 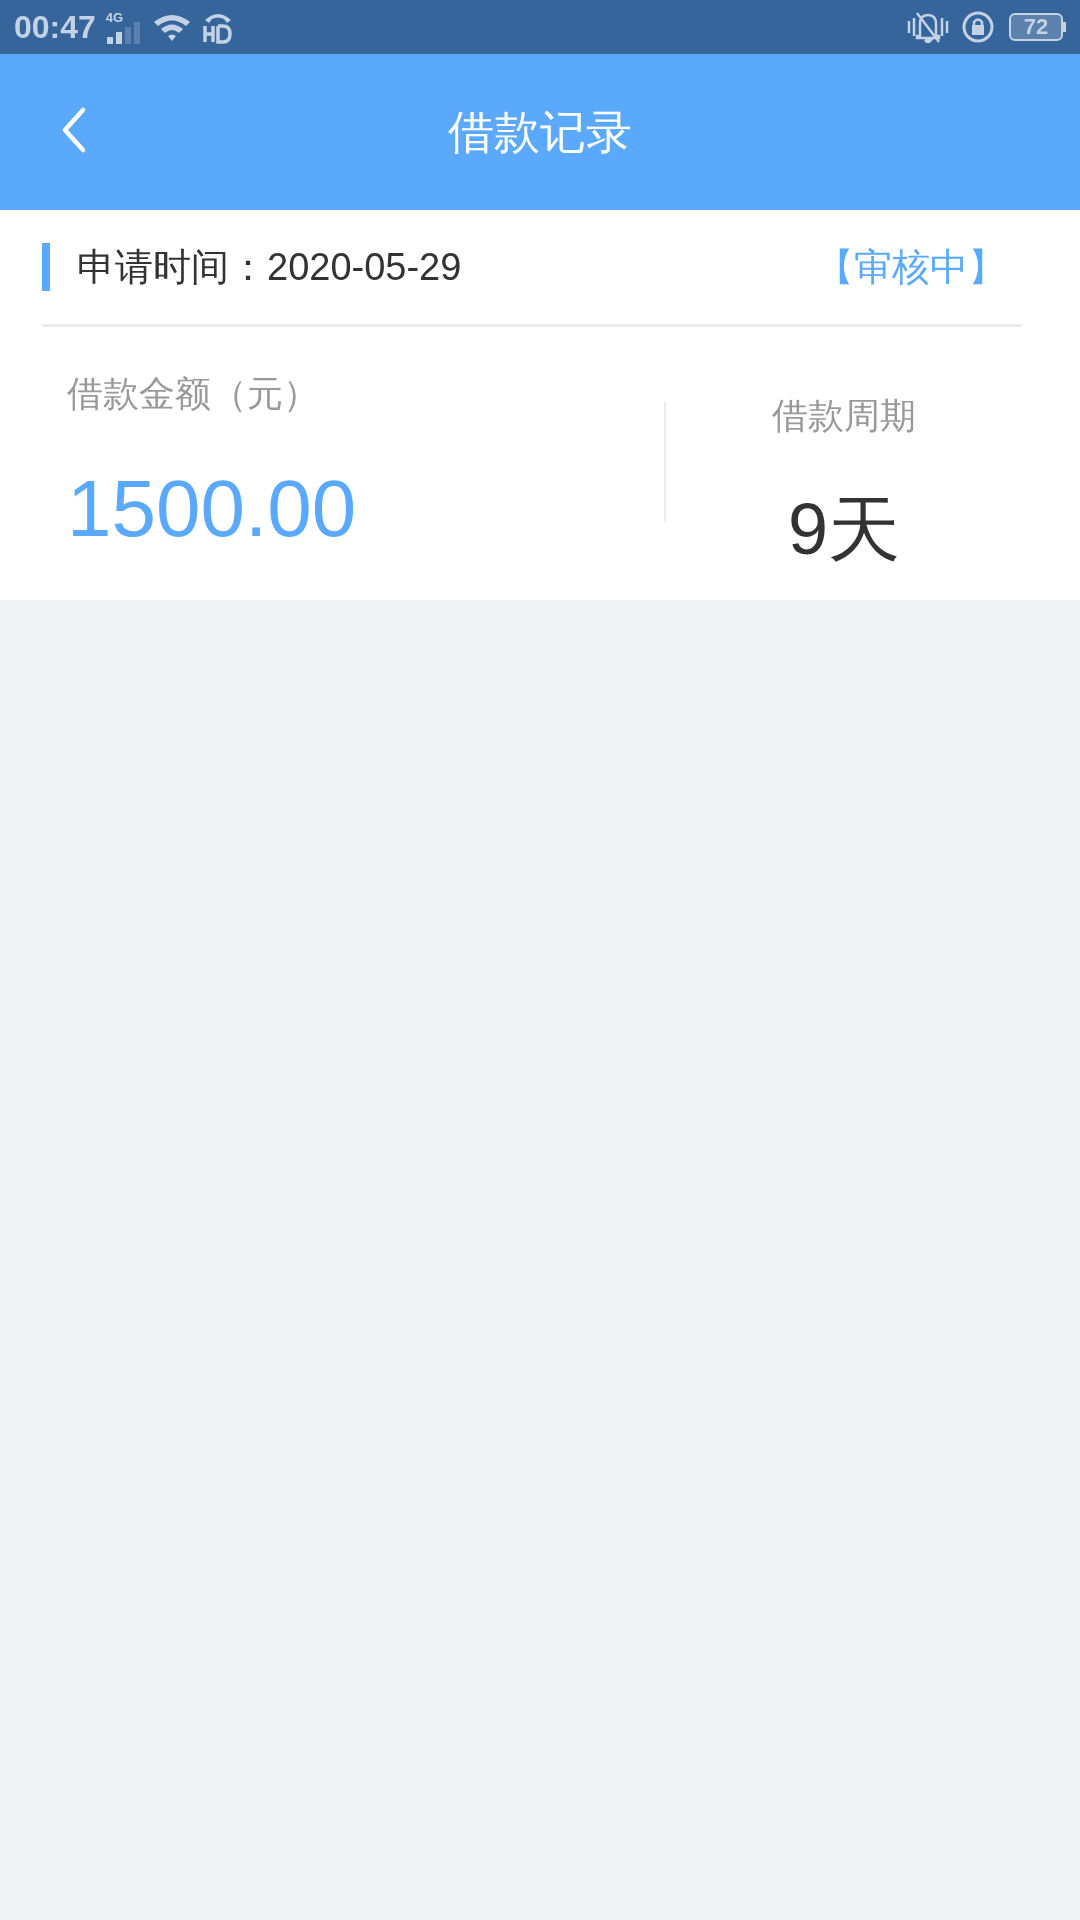 I want to click on rotation-lock-icon, so click(x=978, y=27).